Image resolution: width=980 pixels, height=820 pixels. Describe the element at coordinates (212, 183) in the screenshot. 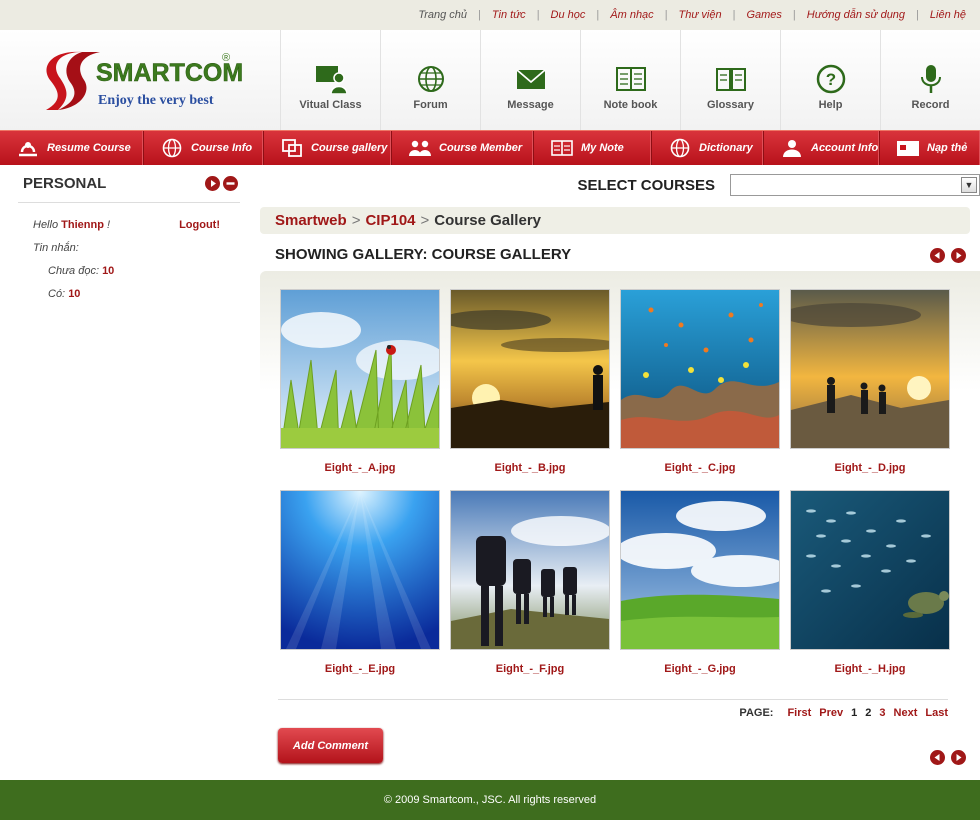

I see `expand-button` at that location.